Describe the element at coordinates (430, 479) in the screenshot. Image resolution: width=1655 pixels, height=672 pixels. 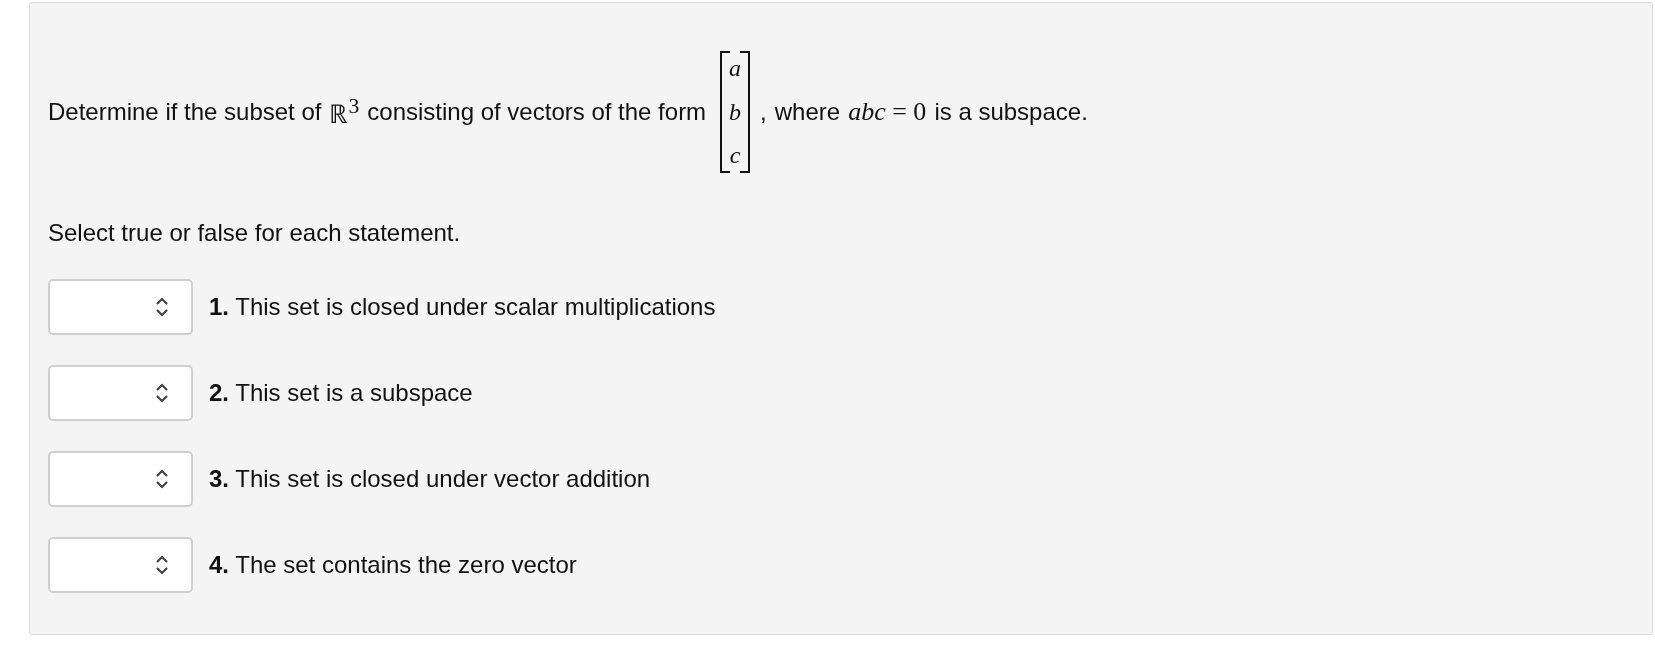
I see `statement-text: 3. This set is closed under vector addition` at that location.